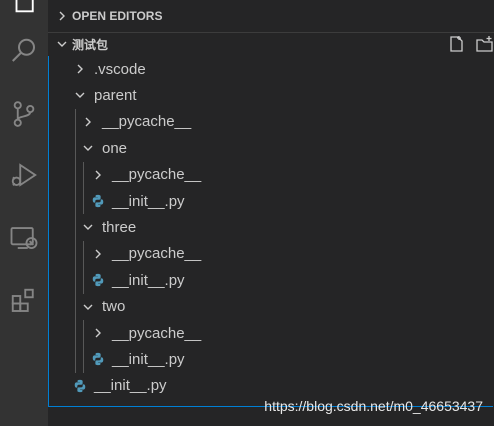 Image resolution: width=494 pixels, height=426 pixels. Describe the element at coordinates (120, 69) in the screenshot. I see `tree-item-label: .vscode` at that location.